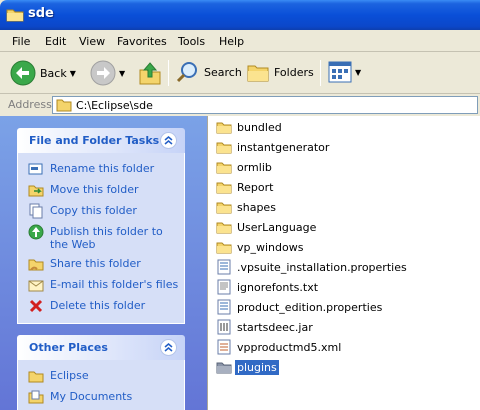 The height and width of the screenshot is (410, 480). I want to click on xml-file-icon, so click(224, 347).